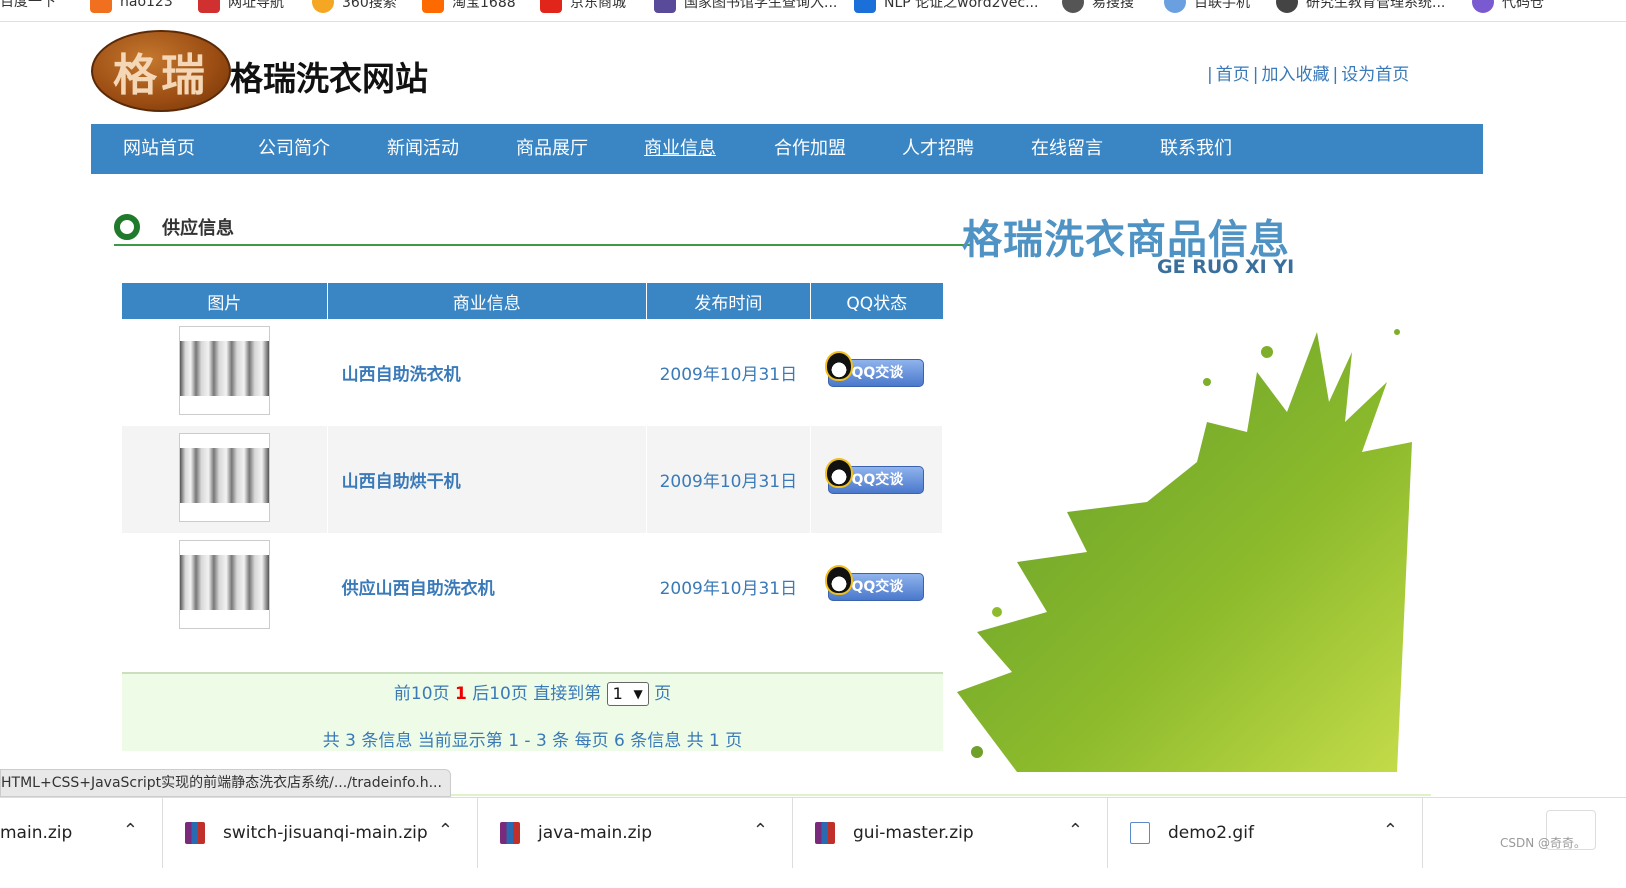  I want to click on pagination-controls: 前10页 1 后10页 直接到第 1 ▼ 页, so click(532, 692).